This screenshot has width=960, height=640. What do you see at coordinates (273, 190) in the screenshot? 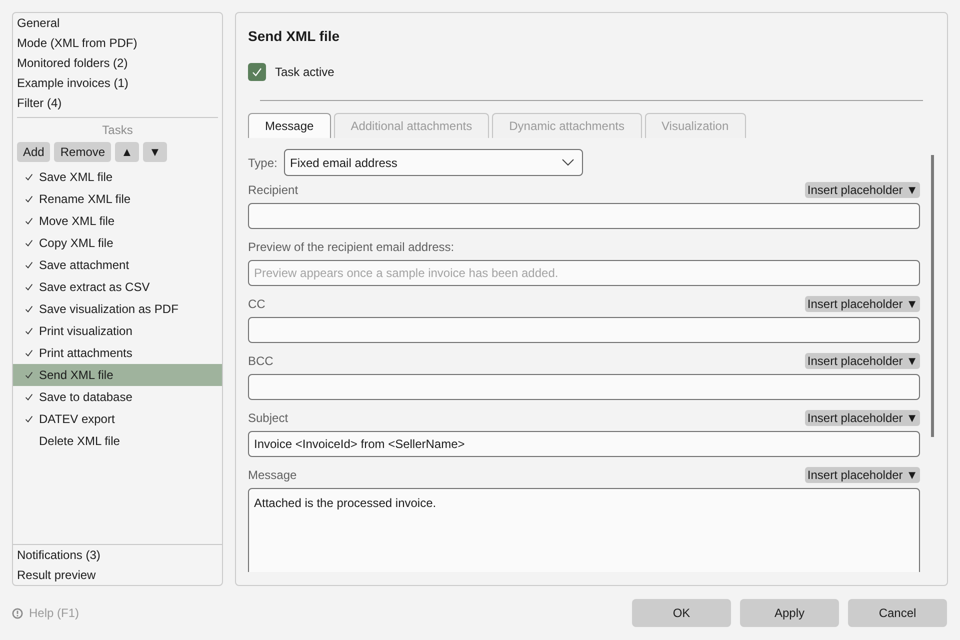
I see `field-label: Recipient` at bounding box center [273, 190].